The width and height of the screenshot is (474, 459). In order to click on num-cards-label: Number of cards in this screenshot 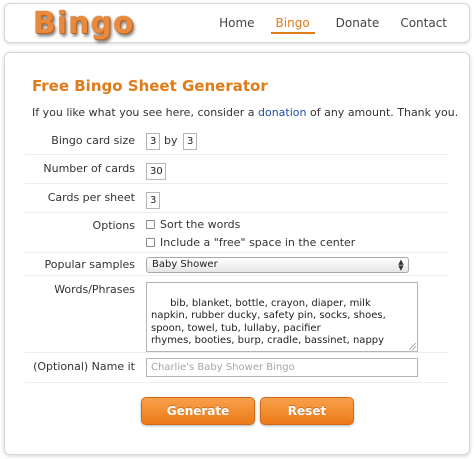, I will do `click(89, 168)`.